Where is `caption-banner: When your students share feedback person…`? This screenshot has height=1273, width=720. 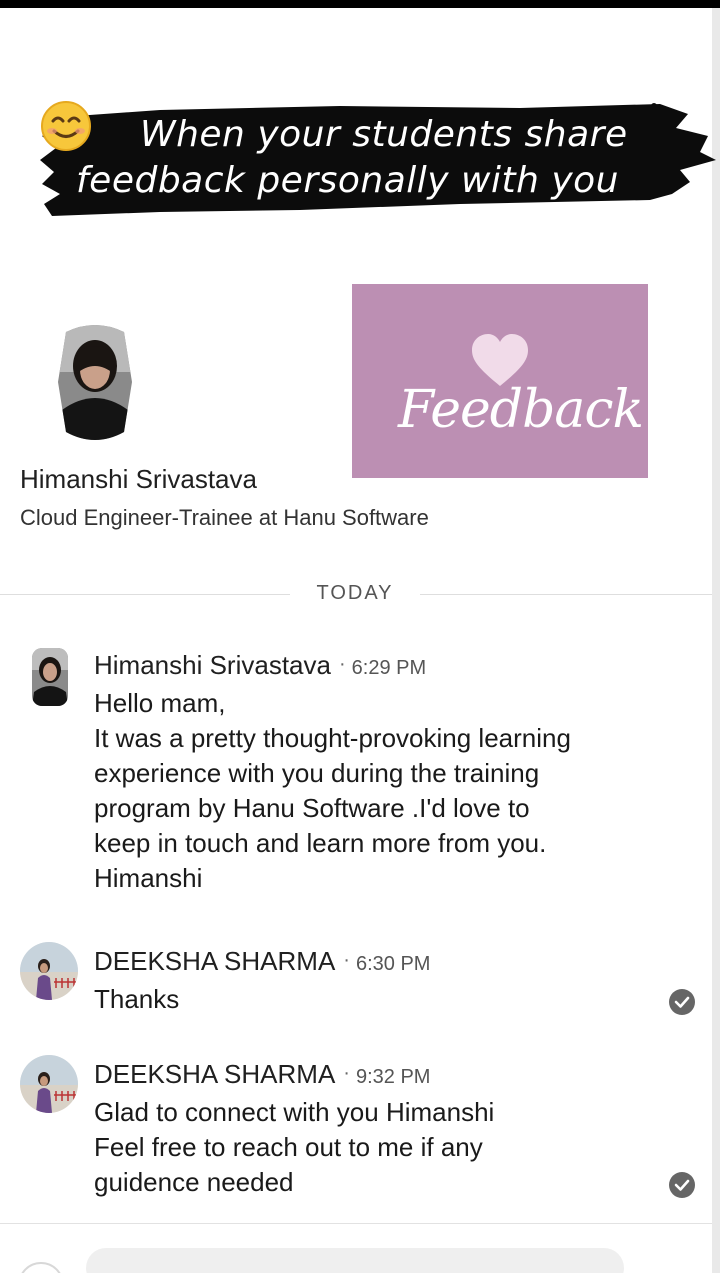
caption-banner: When your students share feedback person… is located at coordinates (380, 160).